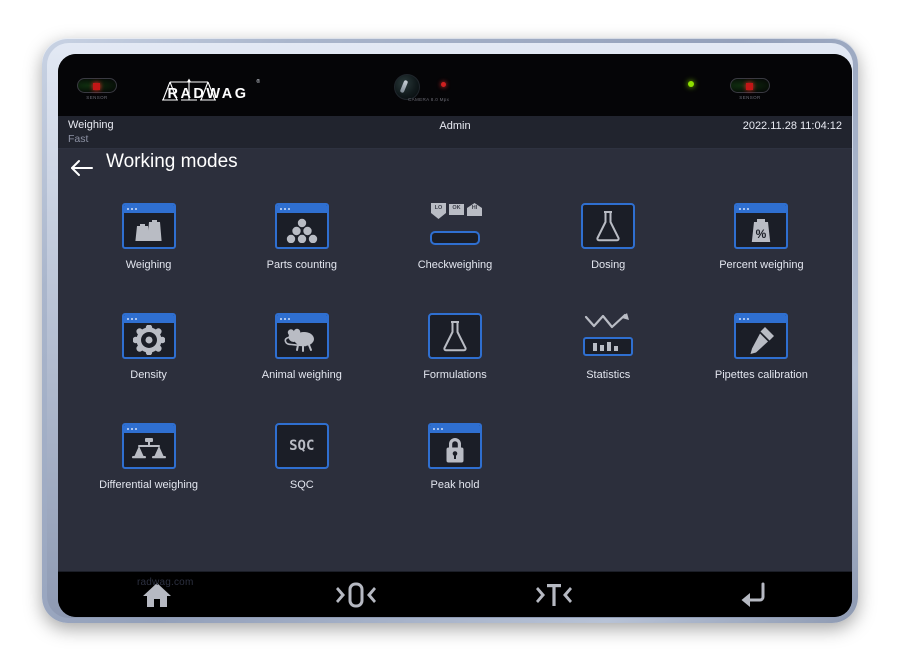 This screenshot has width=900, height=661. Describe the element at coordinates (172, 161) in the screenshot. I see `page-title: Working modes` at that location.